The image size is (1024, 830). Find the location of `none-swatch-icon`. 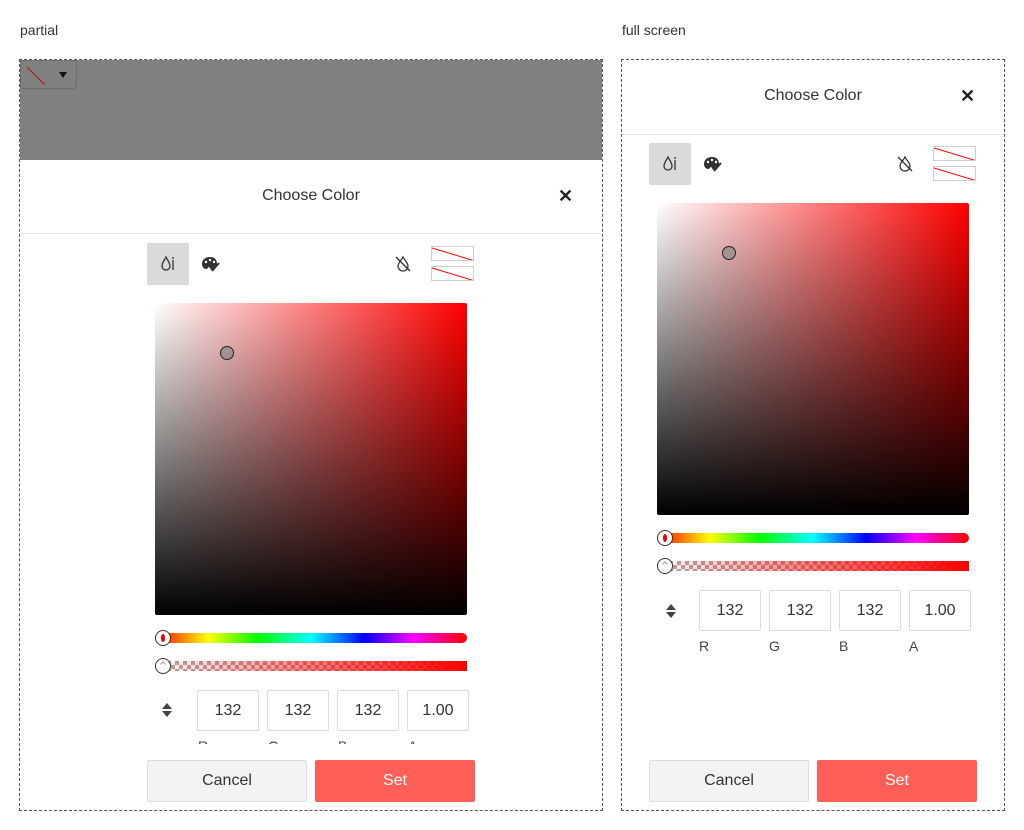

none-swatch-icon is located at coordinates (35, 76).